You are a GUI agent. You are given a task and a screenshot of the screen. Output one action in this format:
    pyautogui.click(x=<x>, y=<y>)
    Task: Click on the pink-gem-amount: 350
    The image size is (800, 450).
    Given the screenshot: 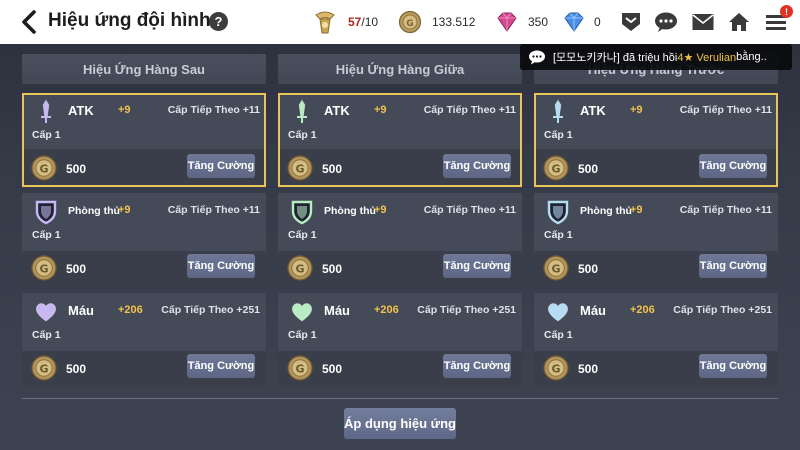 What is the action you would take?
    pyautogui.click(x=538, y=22)
    